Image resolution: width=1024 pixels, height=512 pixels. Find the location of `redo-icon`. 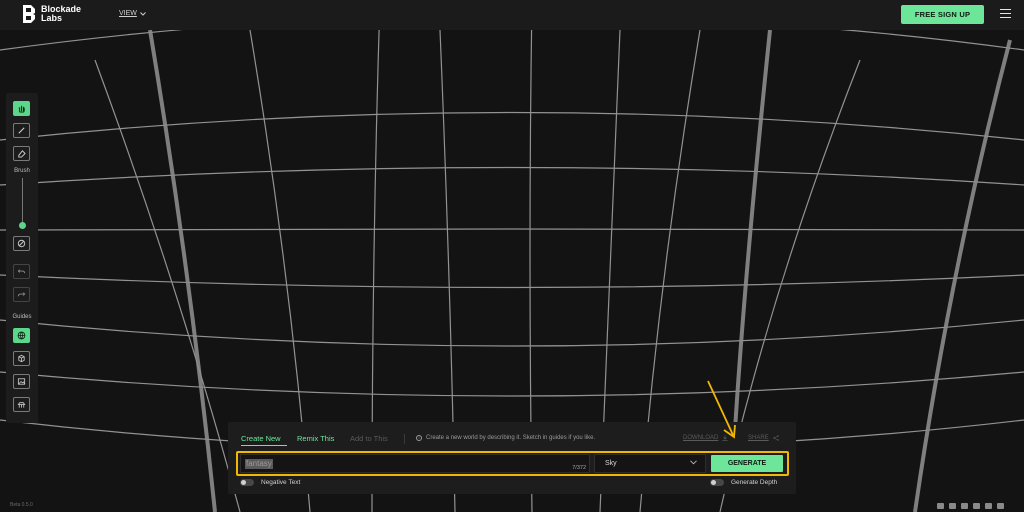

redo-icon is located at coordinates (21, 294).